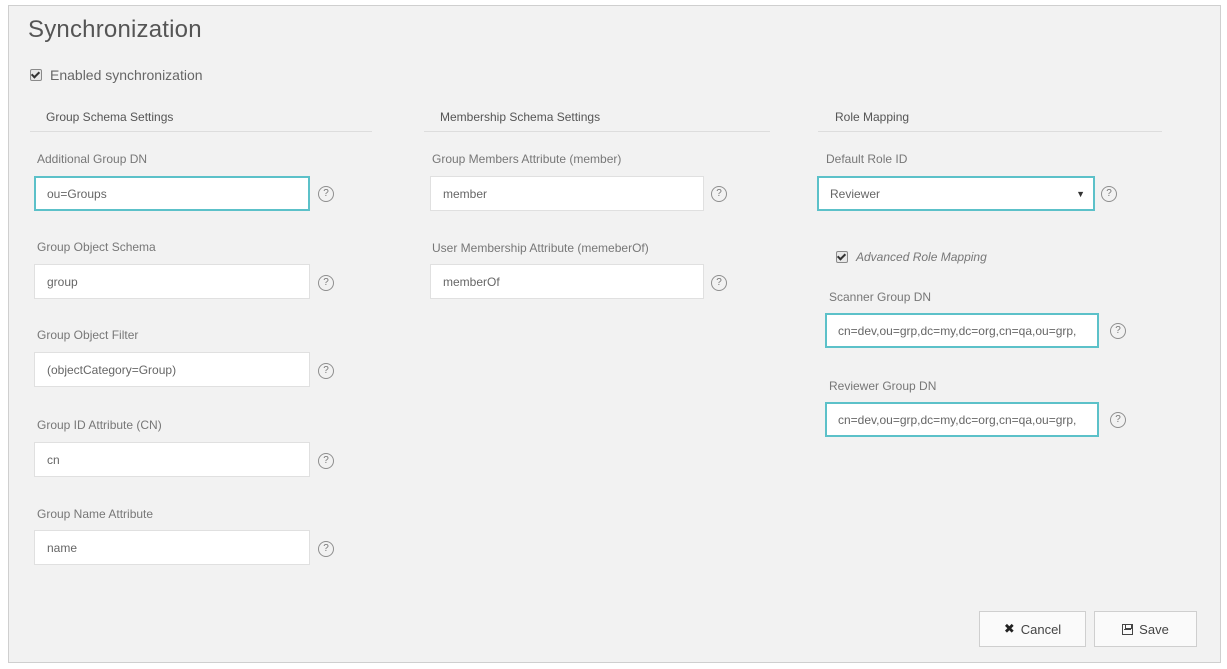 Image resolution: width=1227 pixels, height=669 pixels. I want to click on advanced-role-mapping-row: Advanced Role Mapping, so click(911, 257).